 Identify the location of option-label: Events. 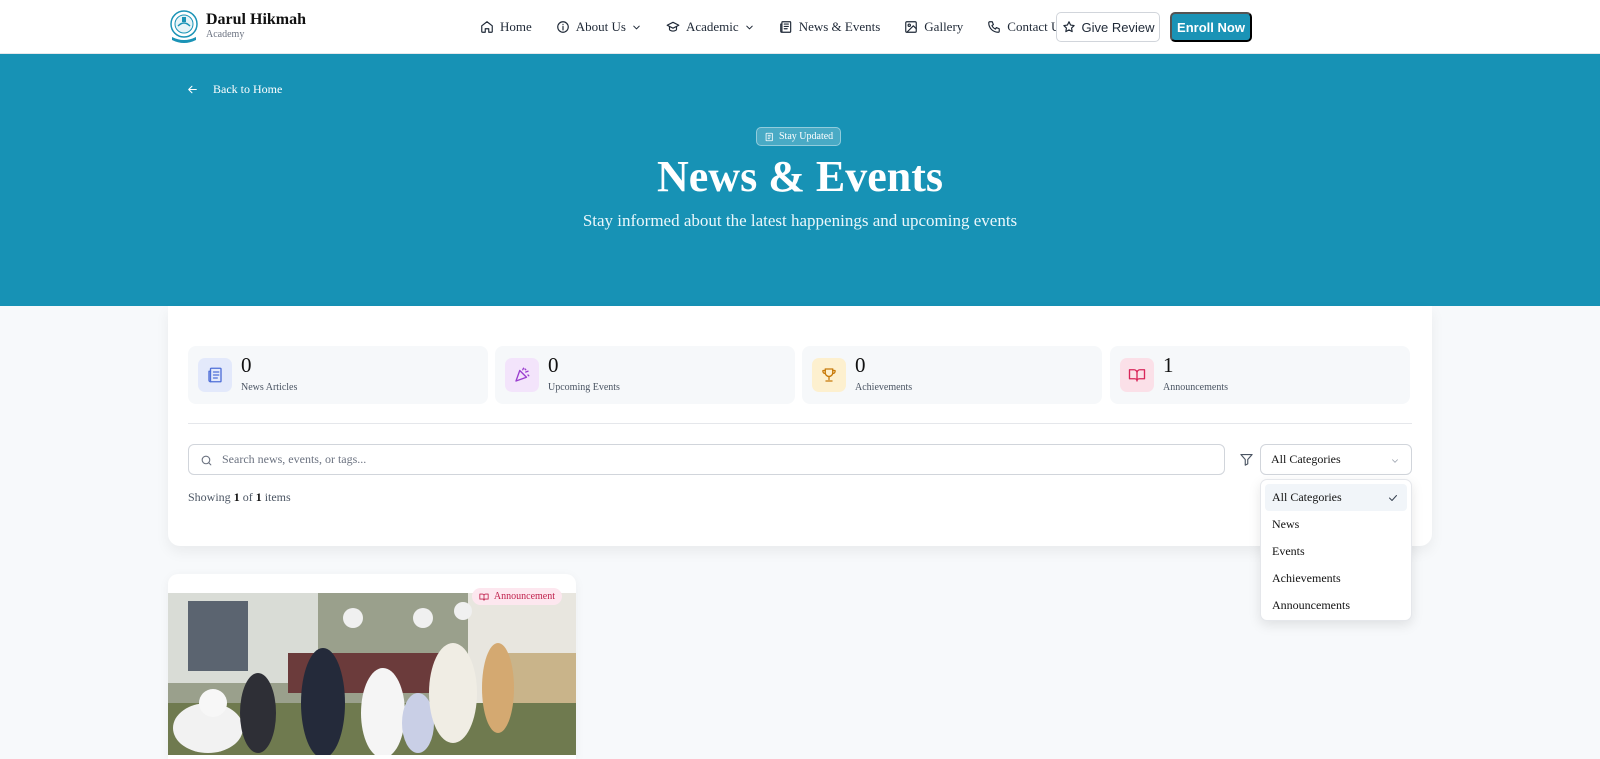
(1288, 551).